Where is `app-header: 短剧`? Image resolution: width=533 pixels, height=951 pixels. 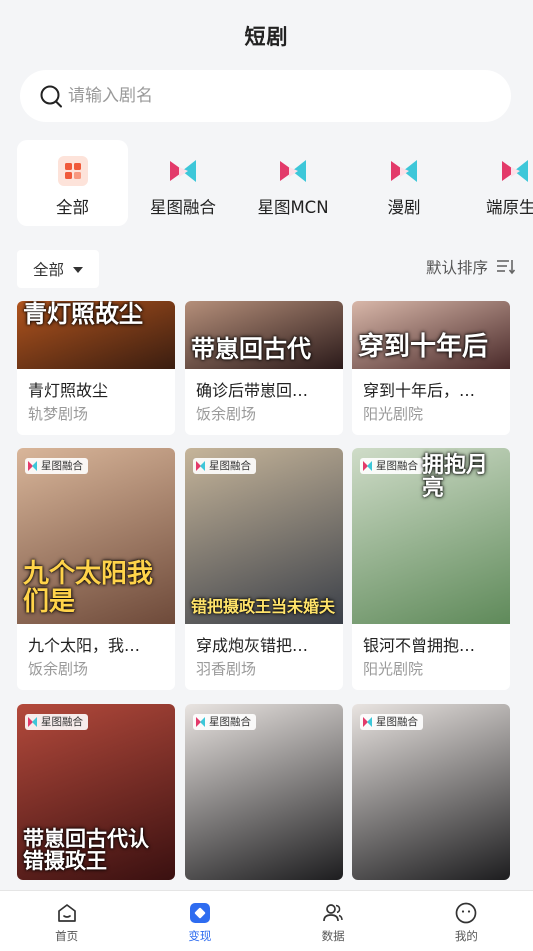
app-header: 短剧 is located at coordinates (266, 36).